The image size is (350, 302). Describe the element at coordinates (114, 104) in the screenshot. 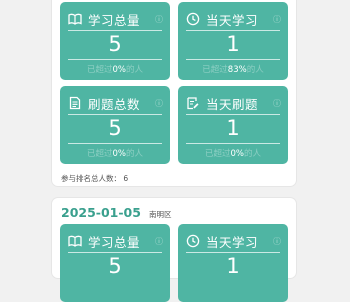

I see `tile-label: 刷题总数` at that location.